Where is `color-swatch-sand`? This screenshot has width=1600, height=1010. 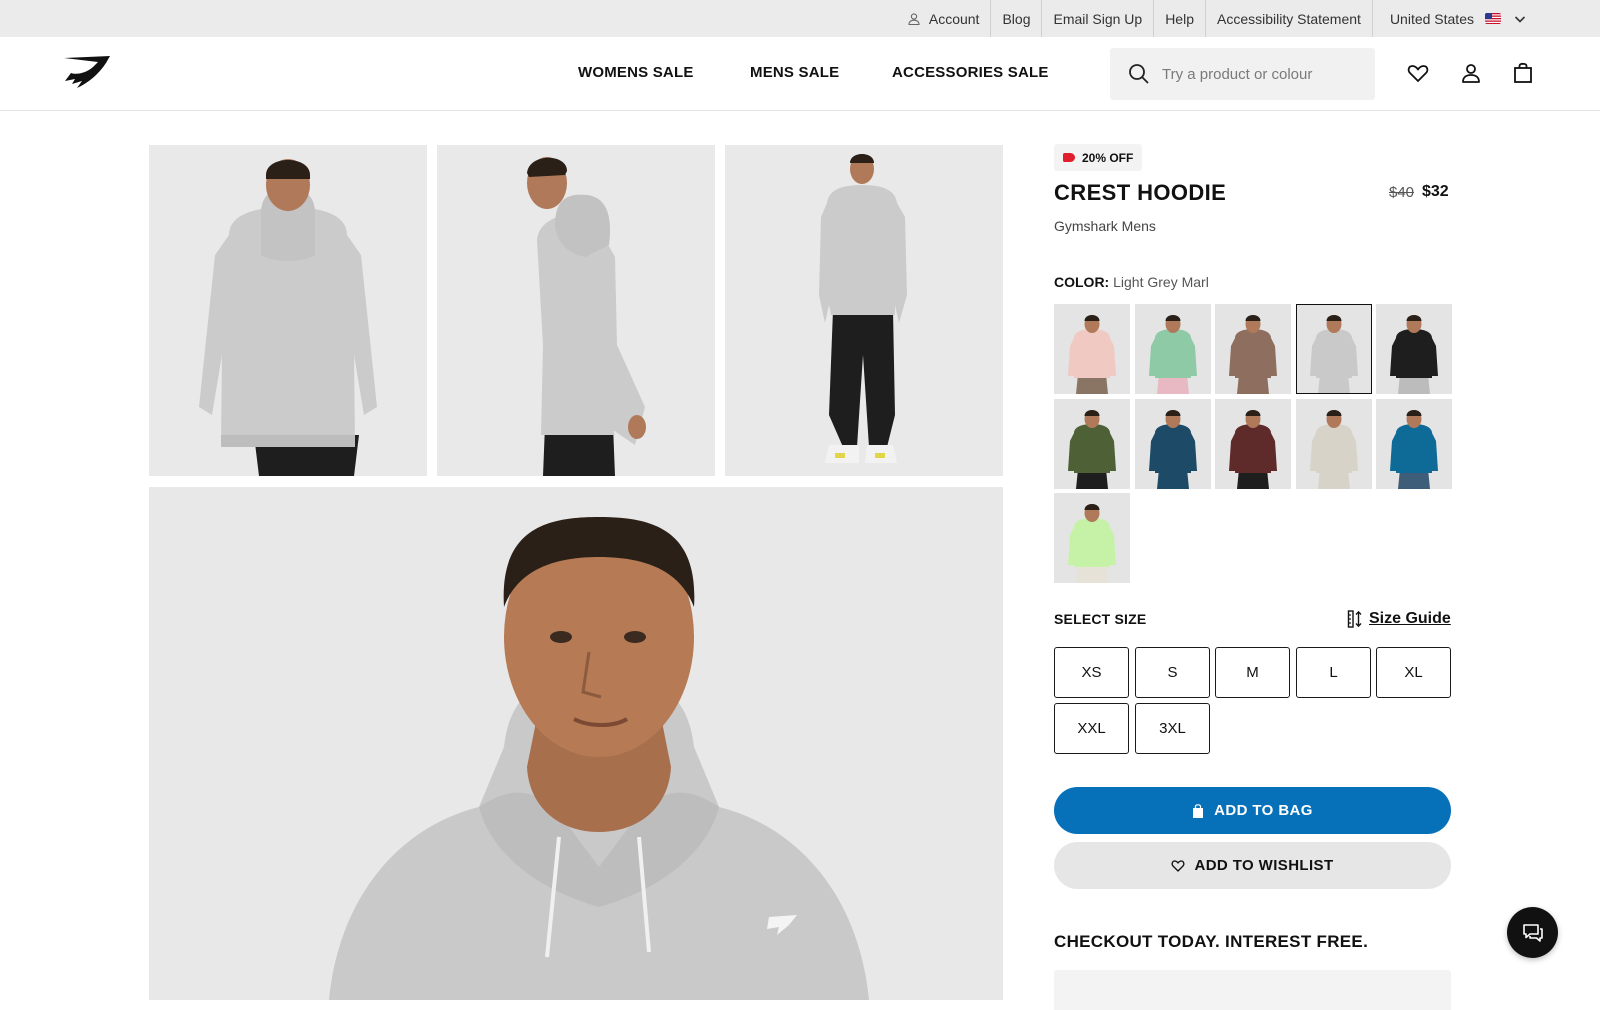 color-swatch-sand is located at coordinates (1334, 444).